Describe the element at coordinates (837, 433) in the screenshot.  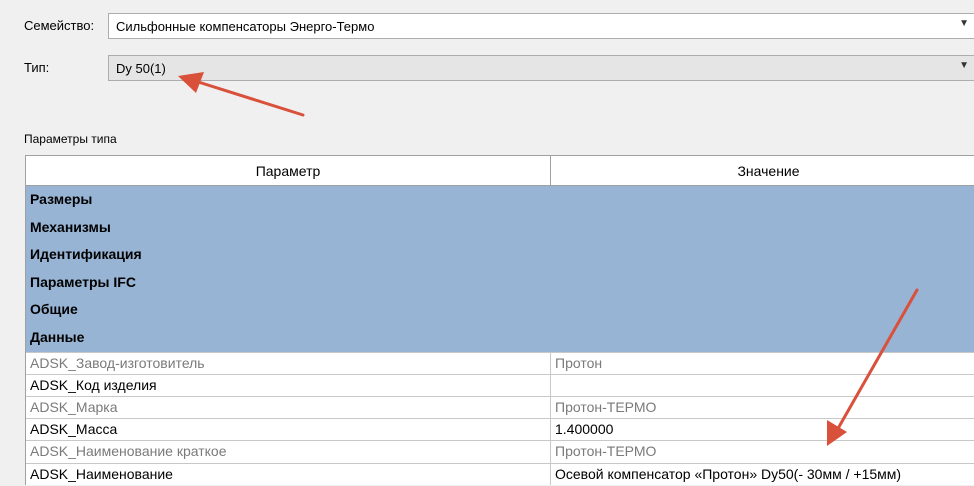
I see `arrowhead-icon` at that location.